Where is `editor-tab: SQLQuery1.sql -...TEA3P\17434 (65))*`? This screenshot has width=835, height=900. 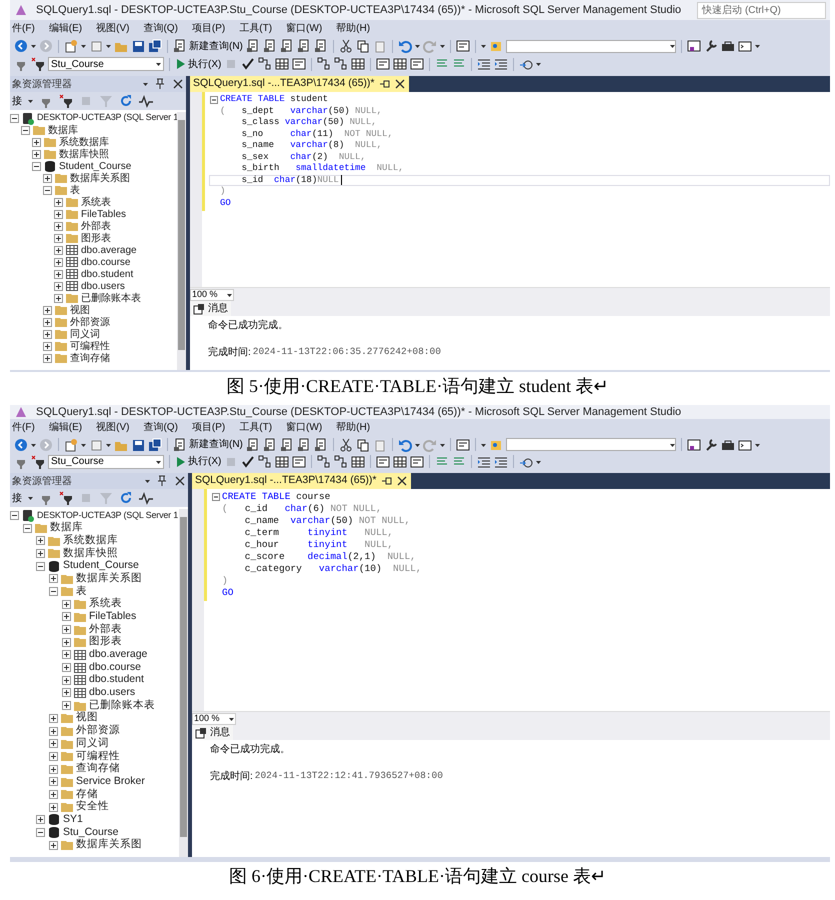 editor-tab: SQLQuery1.sql -...TEA3P\17434 (65))* is located at coordinates (301, 481).